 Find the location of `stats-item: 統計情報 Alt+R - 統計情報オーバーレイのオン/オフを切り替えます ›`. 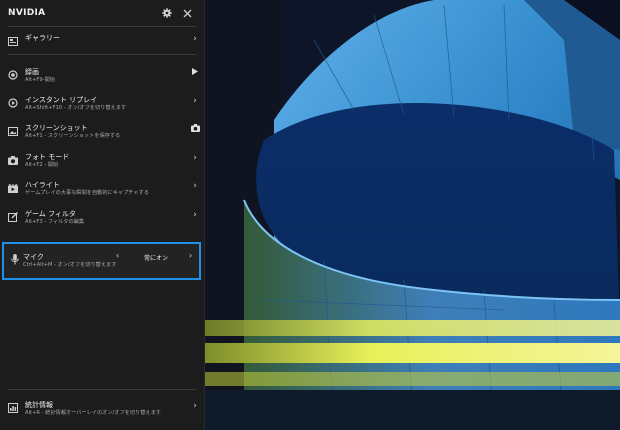

stats-item: 統計情報 Alt+R - 統計情報オーバーレイのオン/オフを切り替えます › is located at coordinates (102, 408).